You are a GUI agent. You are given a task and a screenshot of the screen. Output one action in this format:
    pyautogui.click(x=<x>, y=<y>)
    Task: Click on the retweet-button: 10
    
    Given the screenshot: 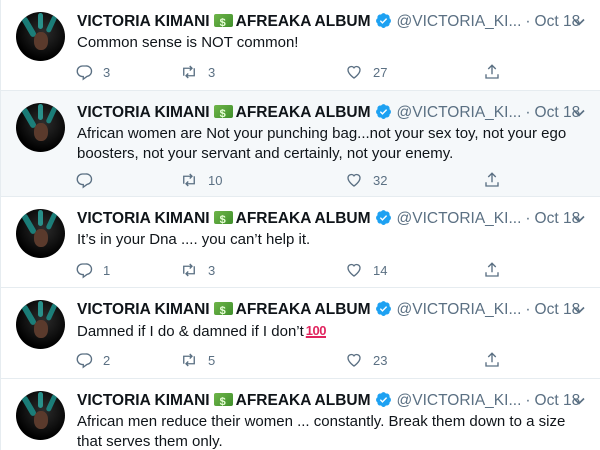 What is the action you would take?
    pyautogui.click(x=201, y=180)
    